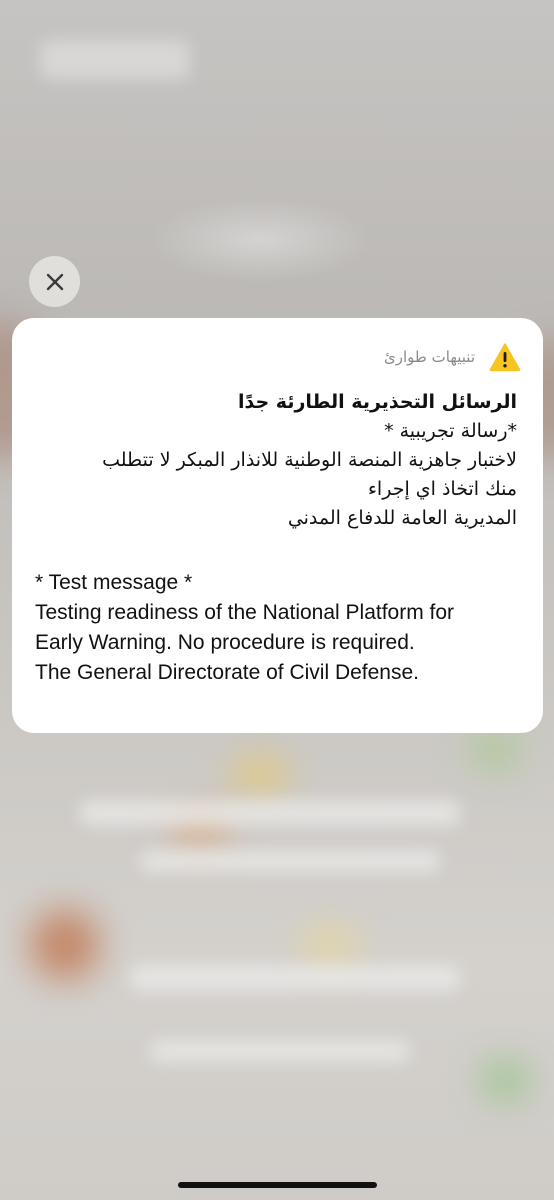 The width and height of the screenshot is (554, 1200). What do you see at coordinates (114, 582) in the screenshot?
I see `english-line: * Test message *` at bounding box center [114, 582].